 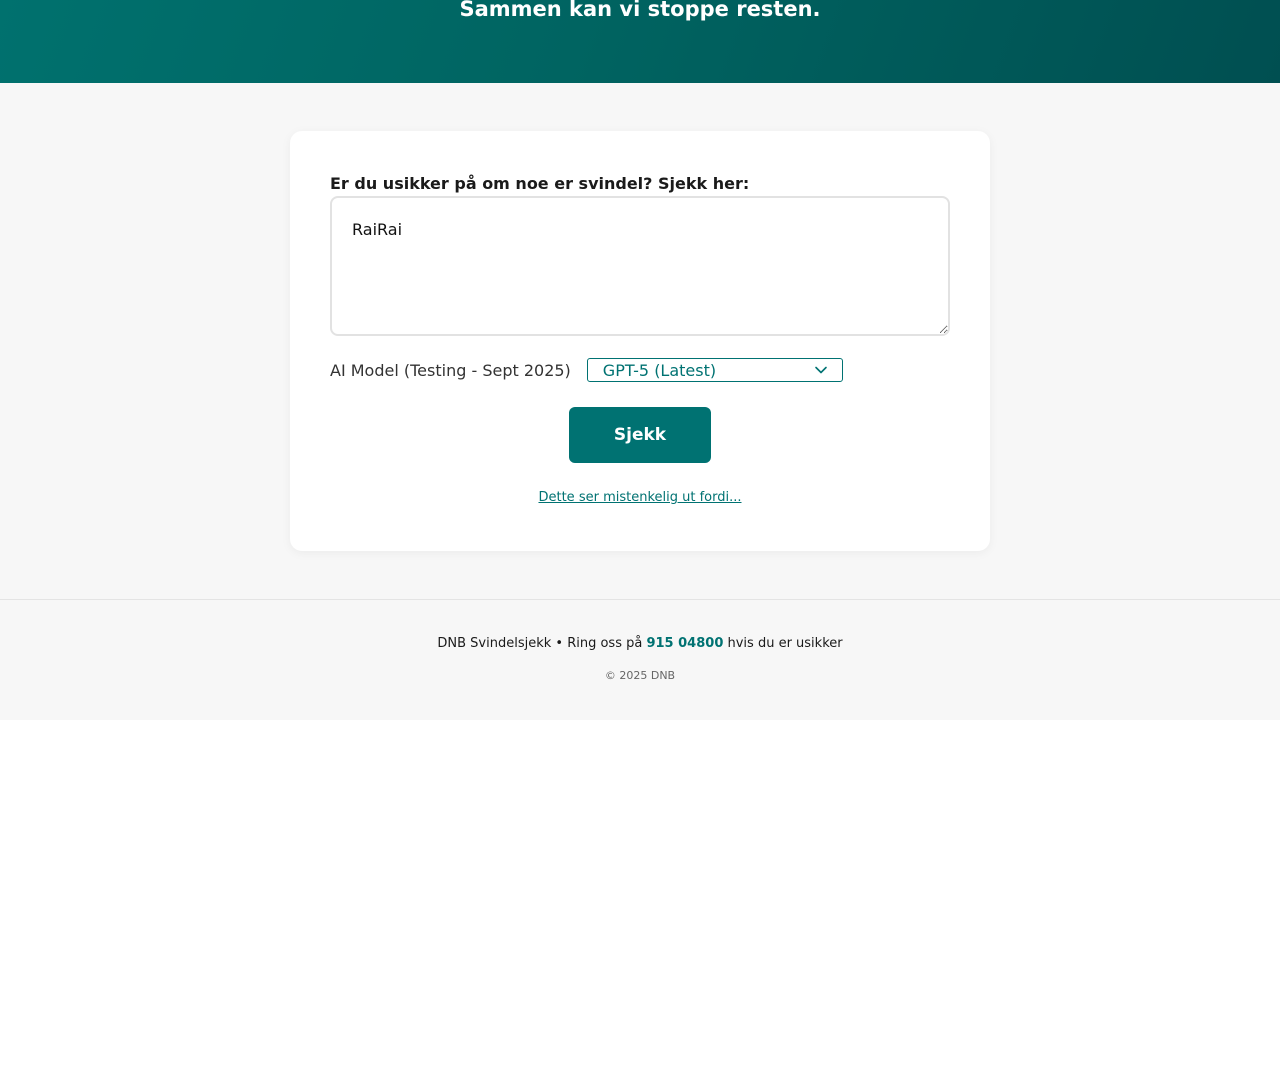 What do you see at coordinates (684, 643) in the screenshot?
I see `phone-link: 915 04800` at bounding box center [684, 643].